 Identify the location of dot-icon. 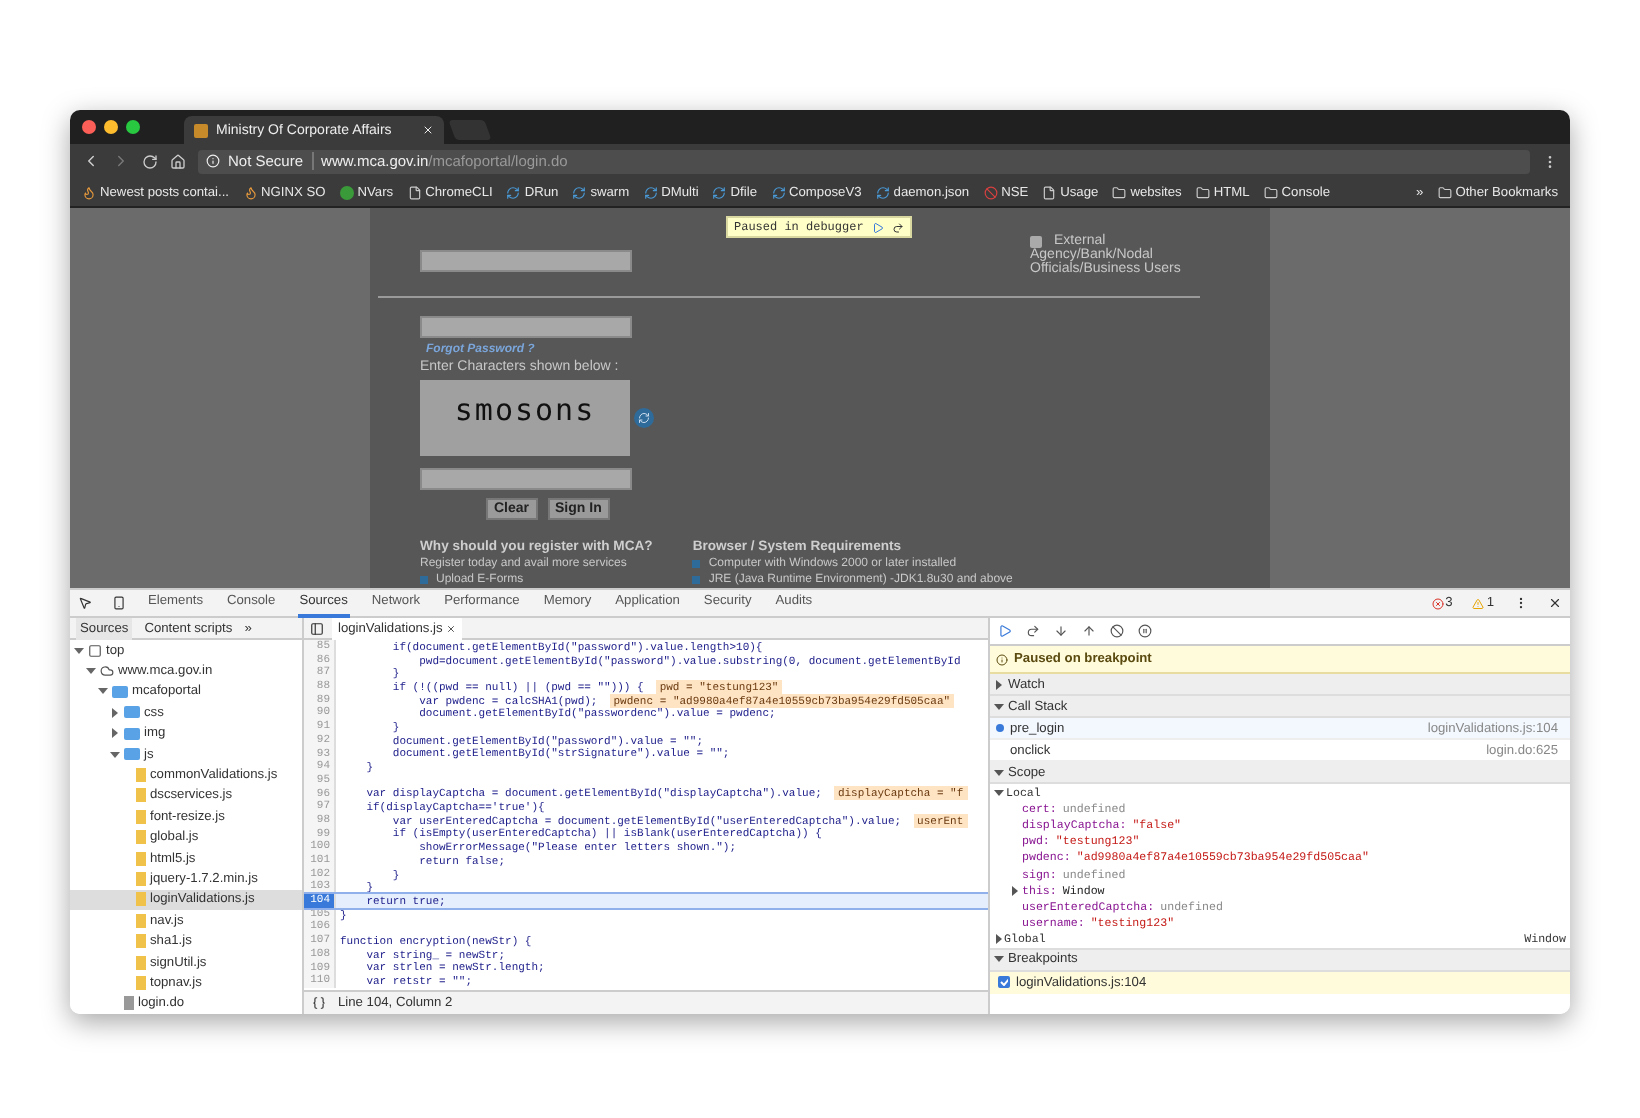
(346, 192).